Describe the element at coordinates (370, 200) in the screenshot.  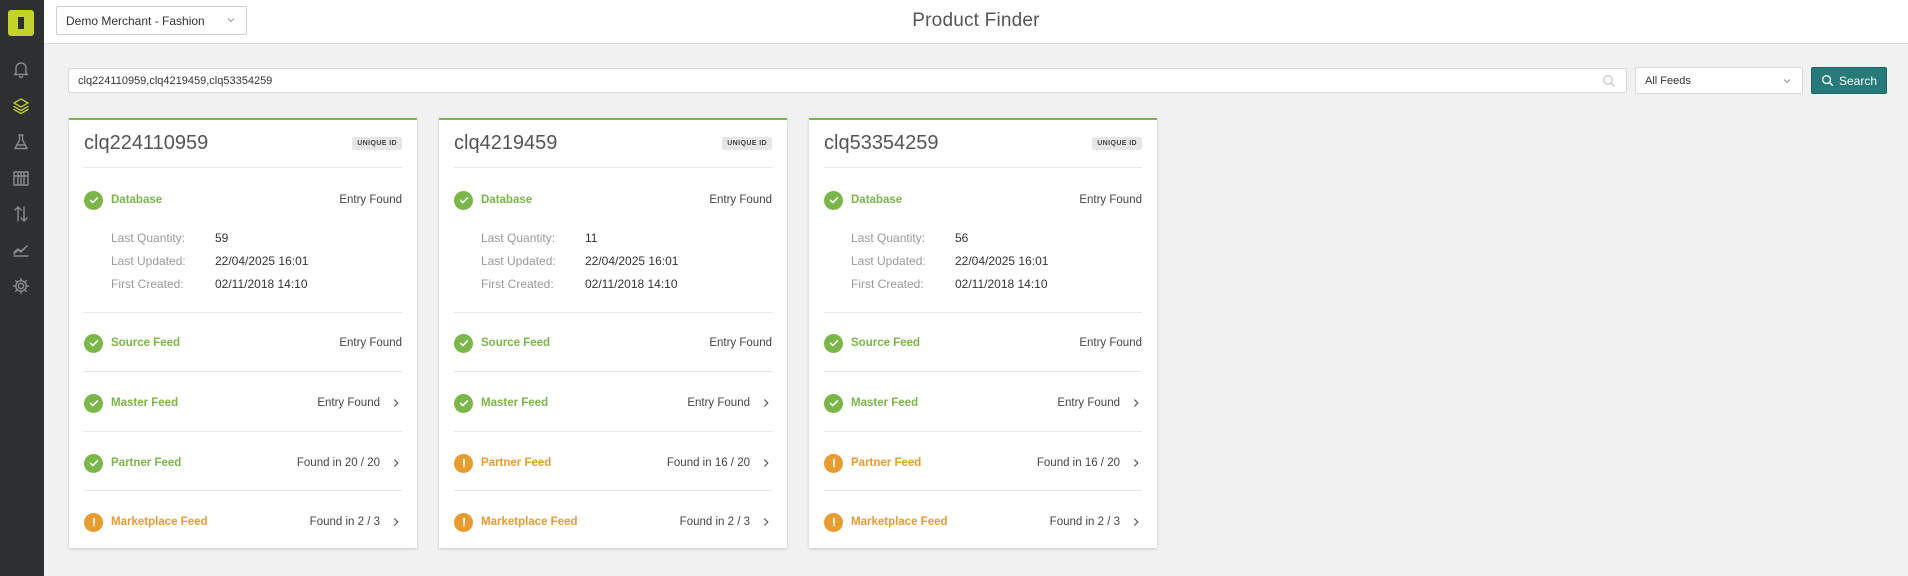
I see `database-value: Entry Found` at that location.